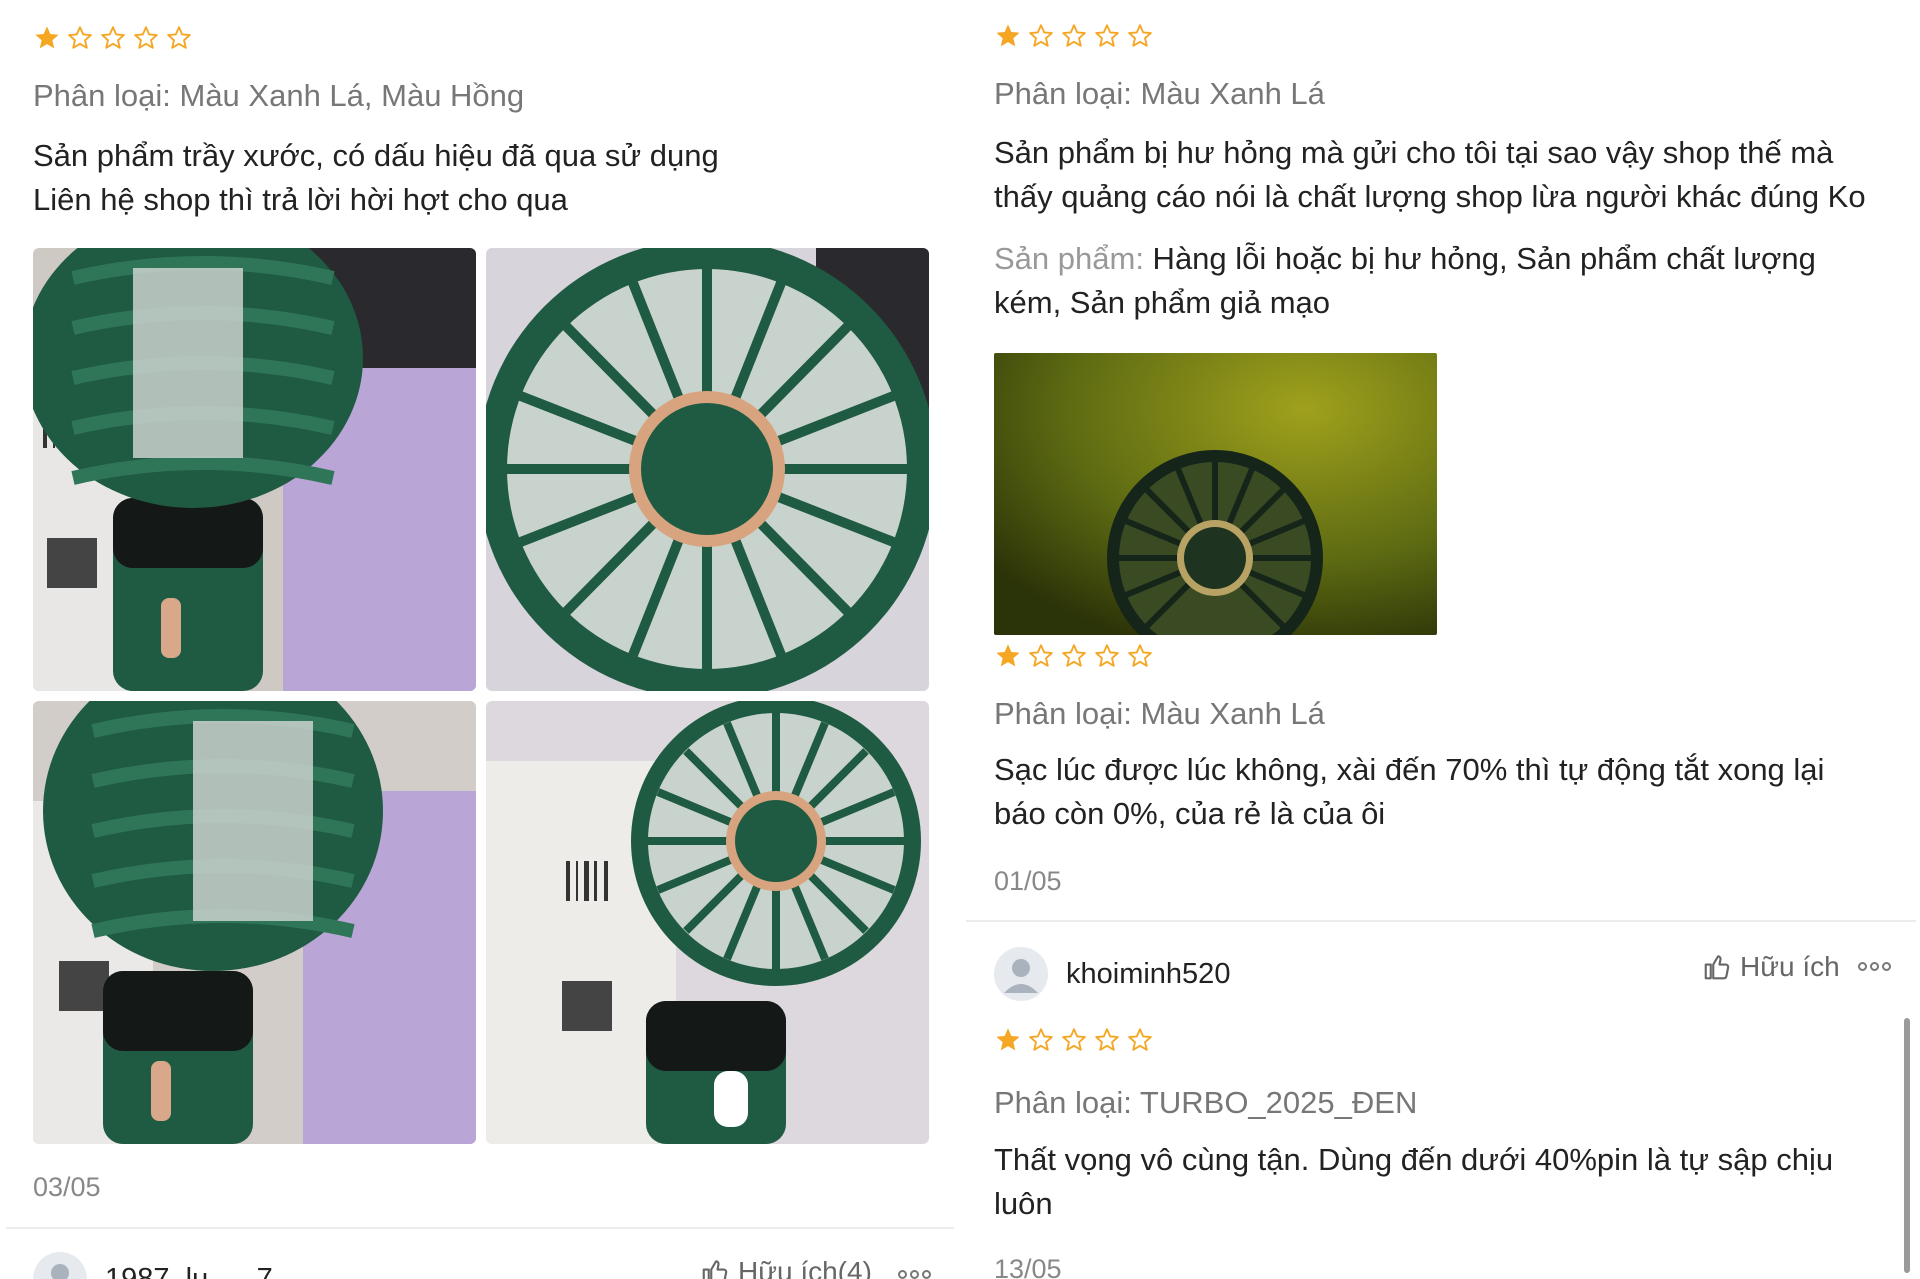 This screenshot has width=1920, height=1279. I want to click on reviewer: 1987_lu___7, so click(153, 1265).